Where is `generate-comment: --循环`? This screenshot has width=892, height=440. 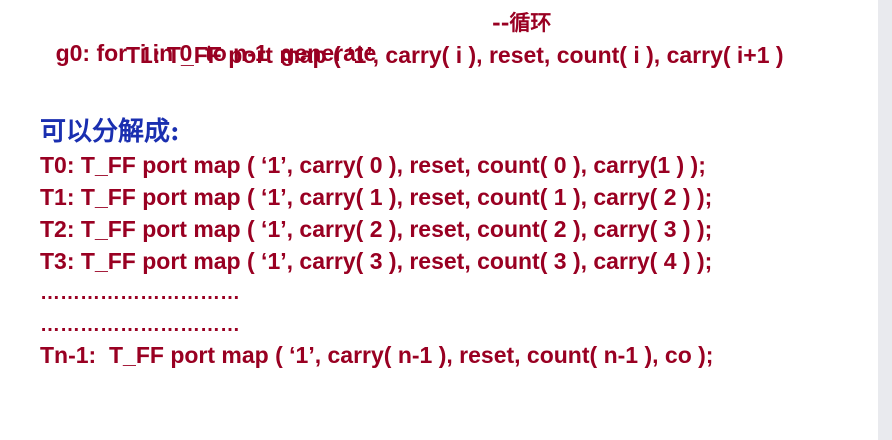
generate-comment: --循环 is located at coordinates (522, 22).